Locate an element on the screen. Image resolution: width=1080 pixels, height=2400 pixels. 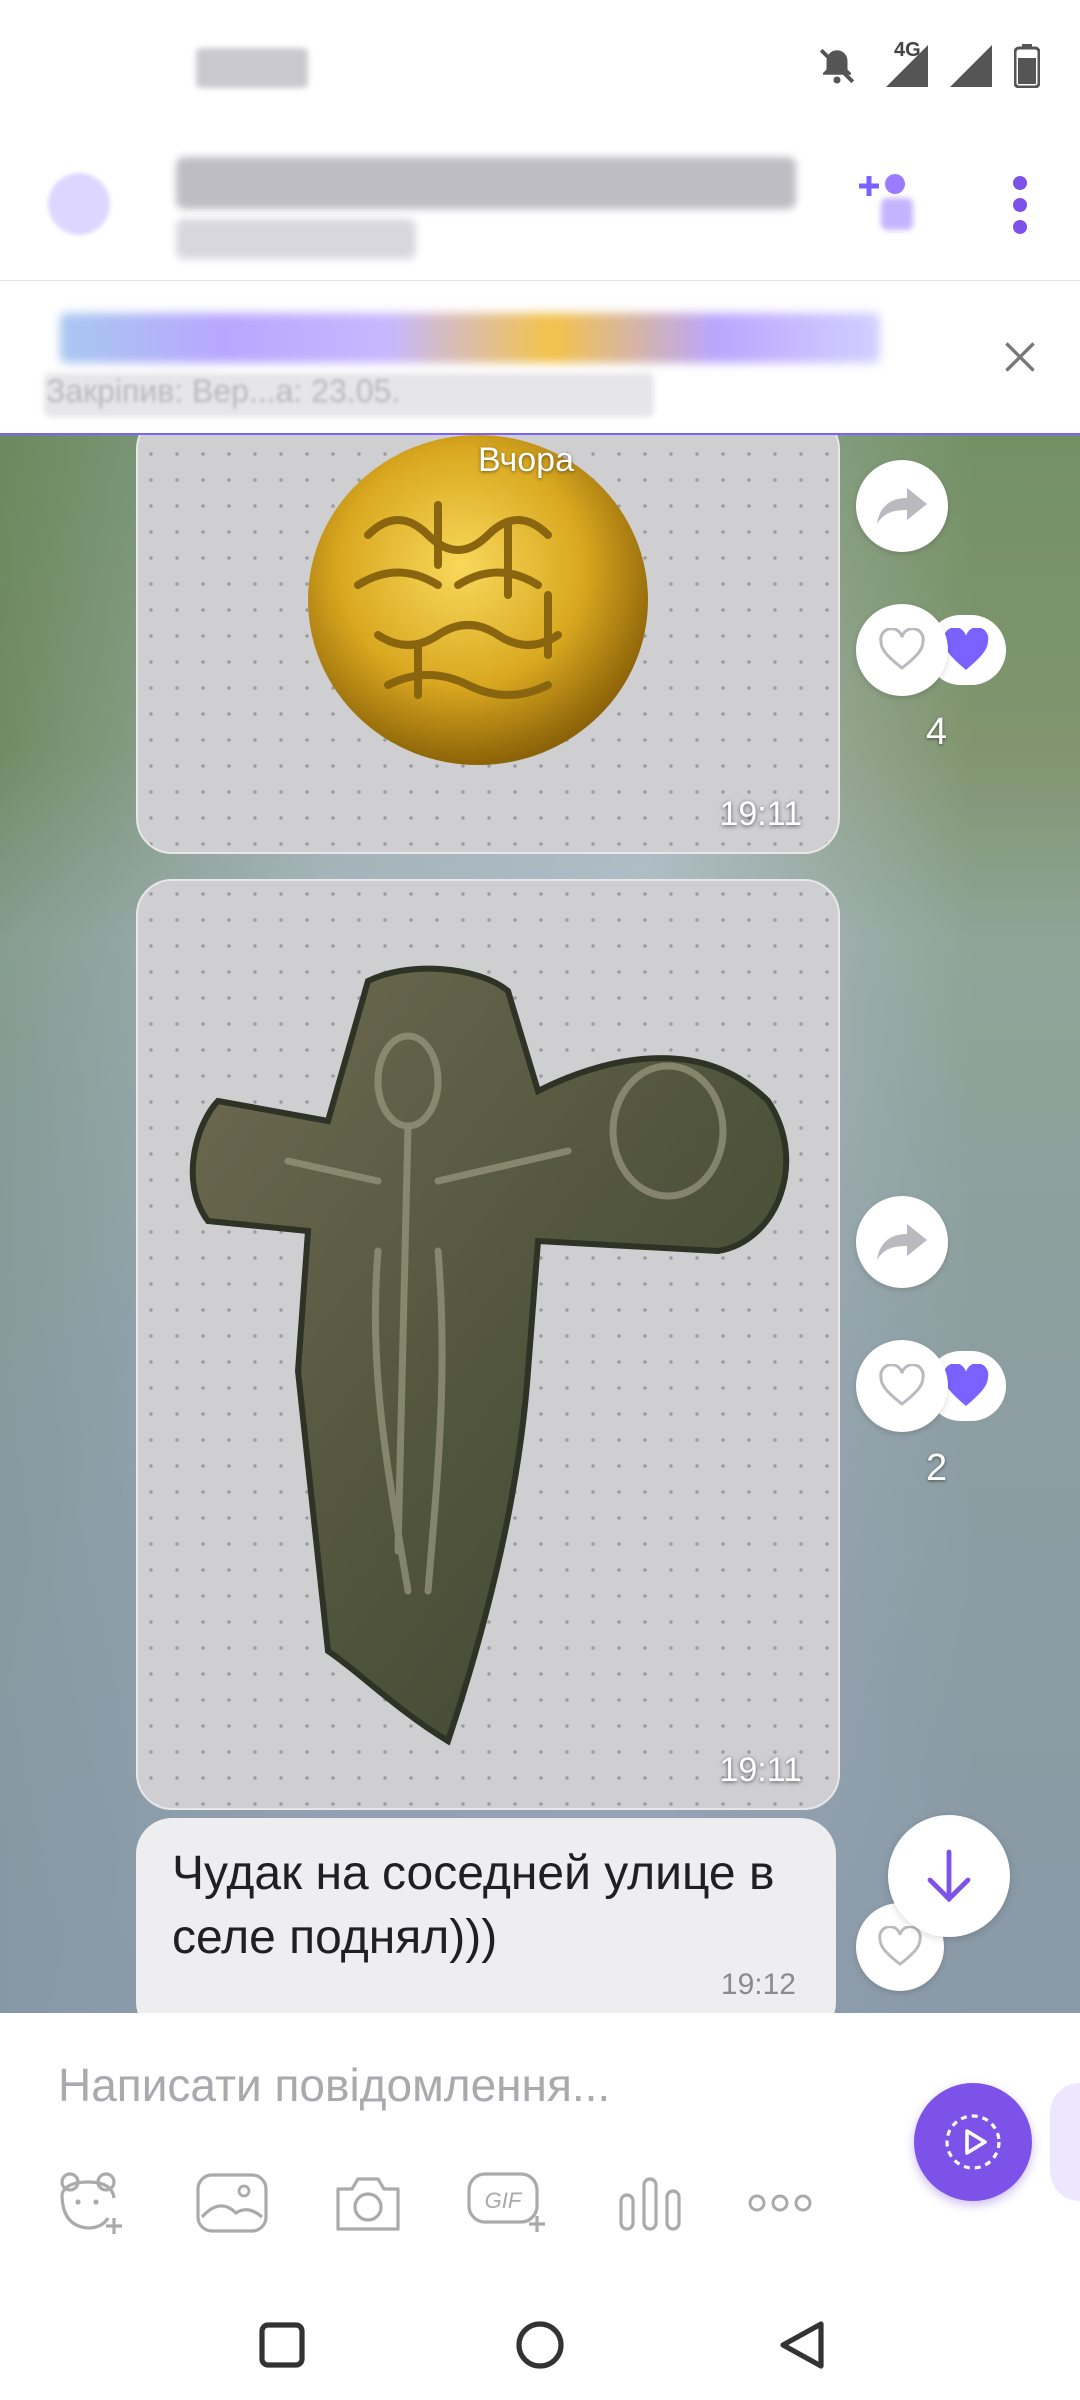
poll-bars-icon is located at coordinates (650, 2204).